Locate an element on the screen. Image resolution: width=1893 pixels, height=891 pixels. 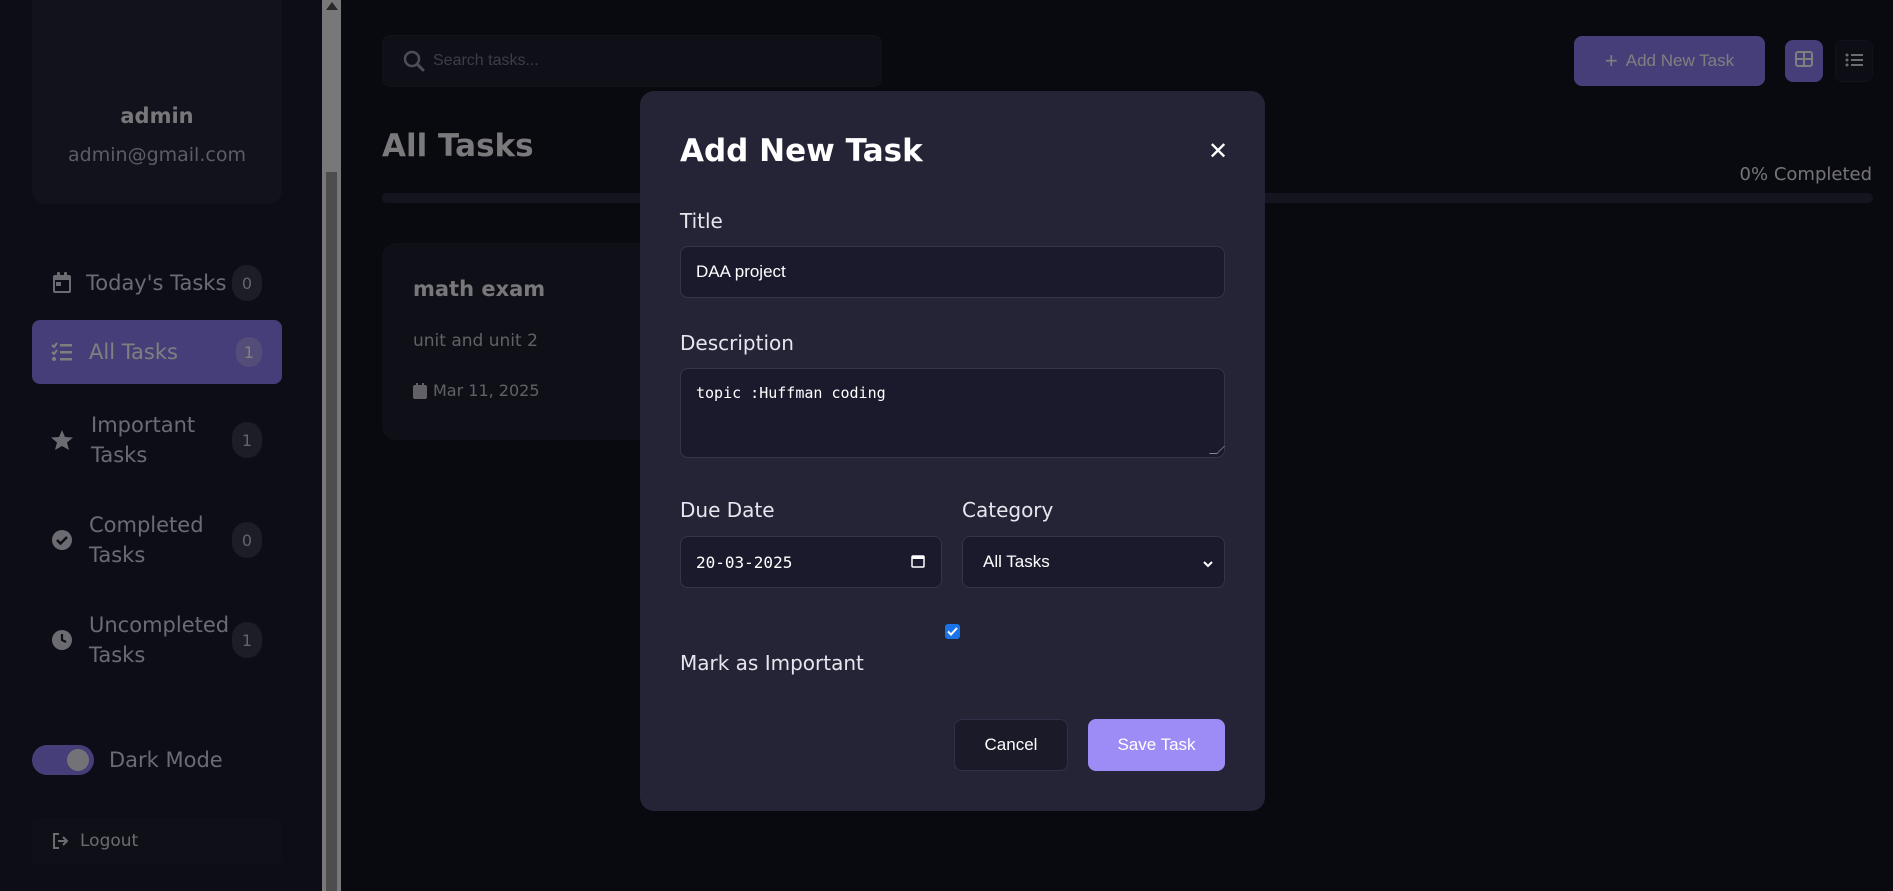
due-date-label: Due Date is located at coordinates (727, 510).